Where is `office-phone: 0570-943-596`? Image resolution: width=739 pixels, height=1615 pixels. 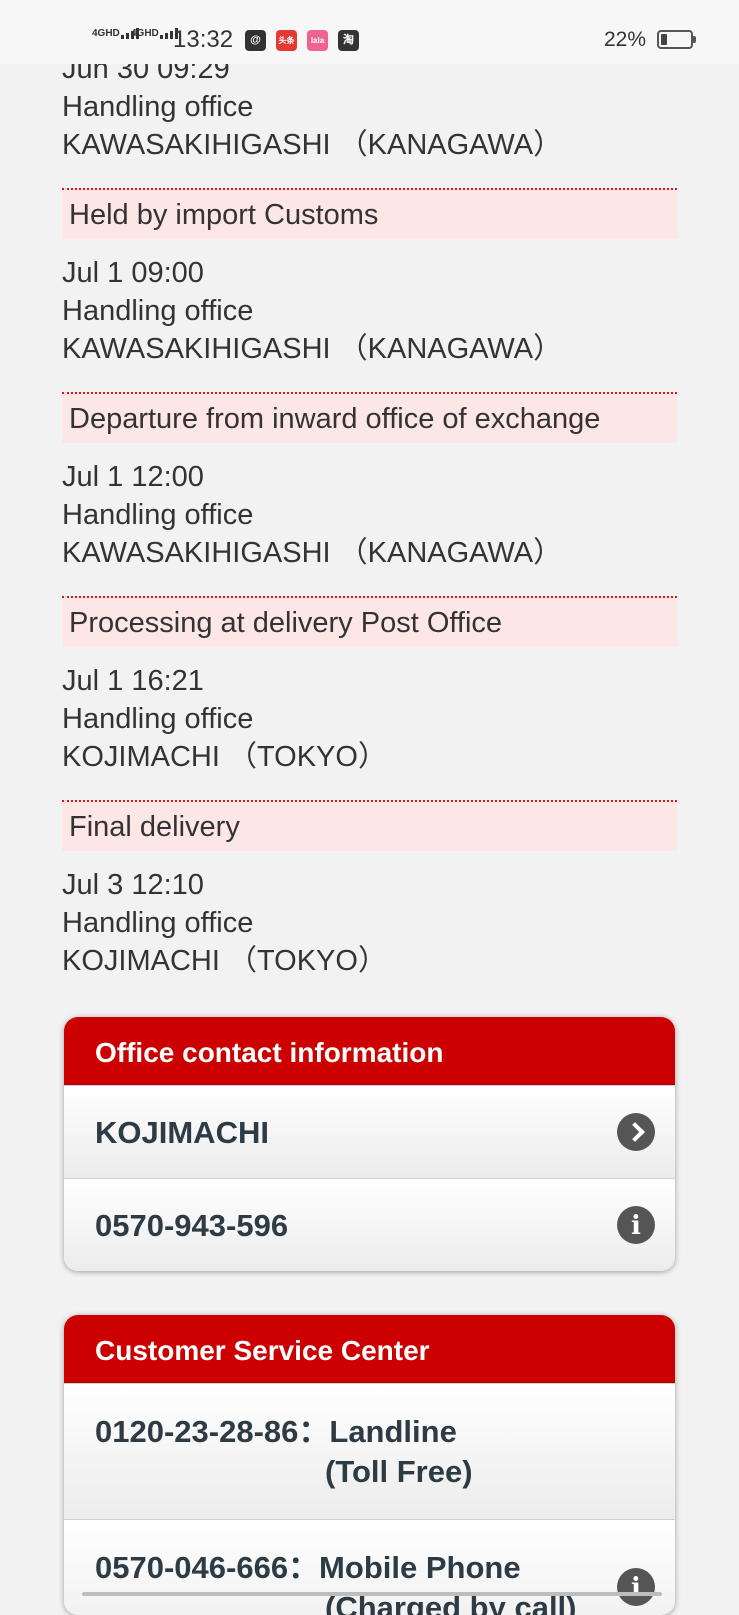 office-phone: 0570-943-596 is located at coordinates (192, 1225).